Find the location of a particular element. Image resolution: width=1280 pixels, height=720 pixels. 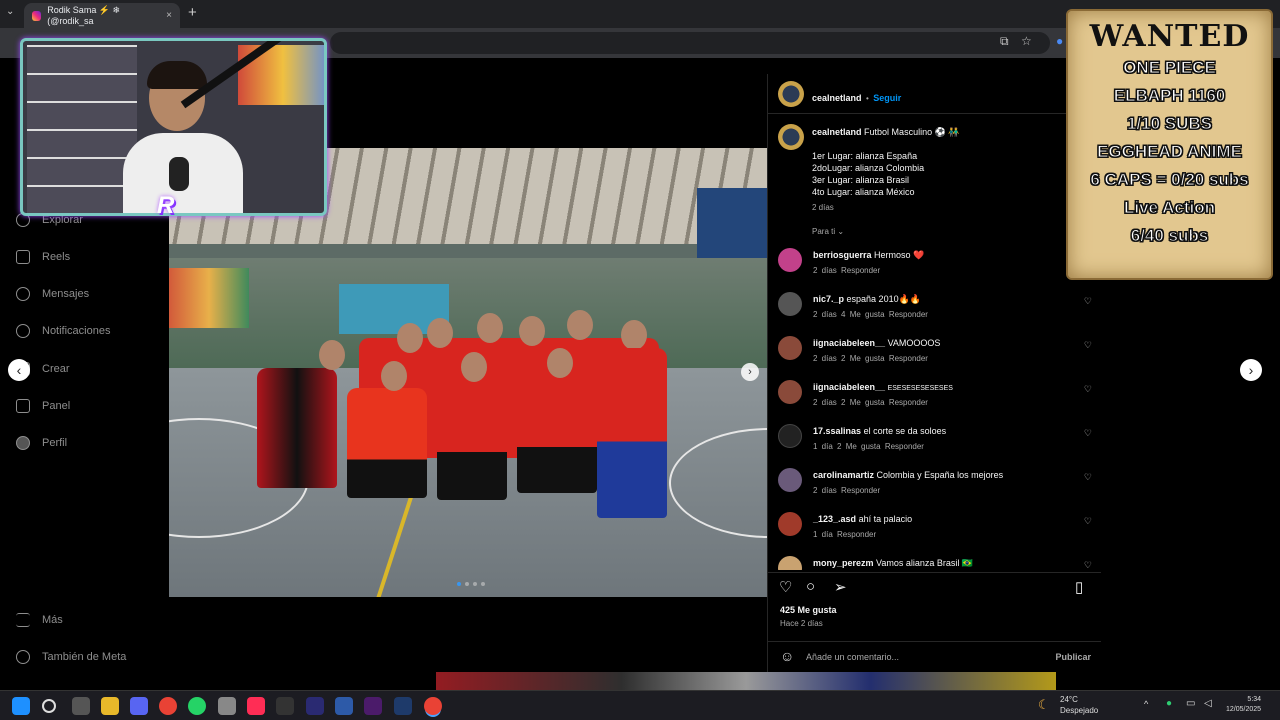

bookmark-star-icon: ☆ is located at coordinates (1026, 41).